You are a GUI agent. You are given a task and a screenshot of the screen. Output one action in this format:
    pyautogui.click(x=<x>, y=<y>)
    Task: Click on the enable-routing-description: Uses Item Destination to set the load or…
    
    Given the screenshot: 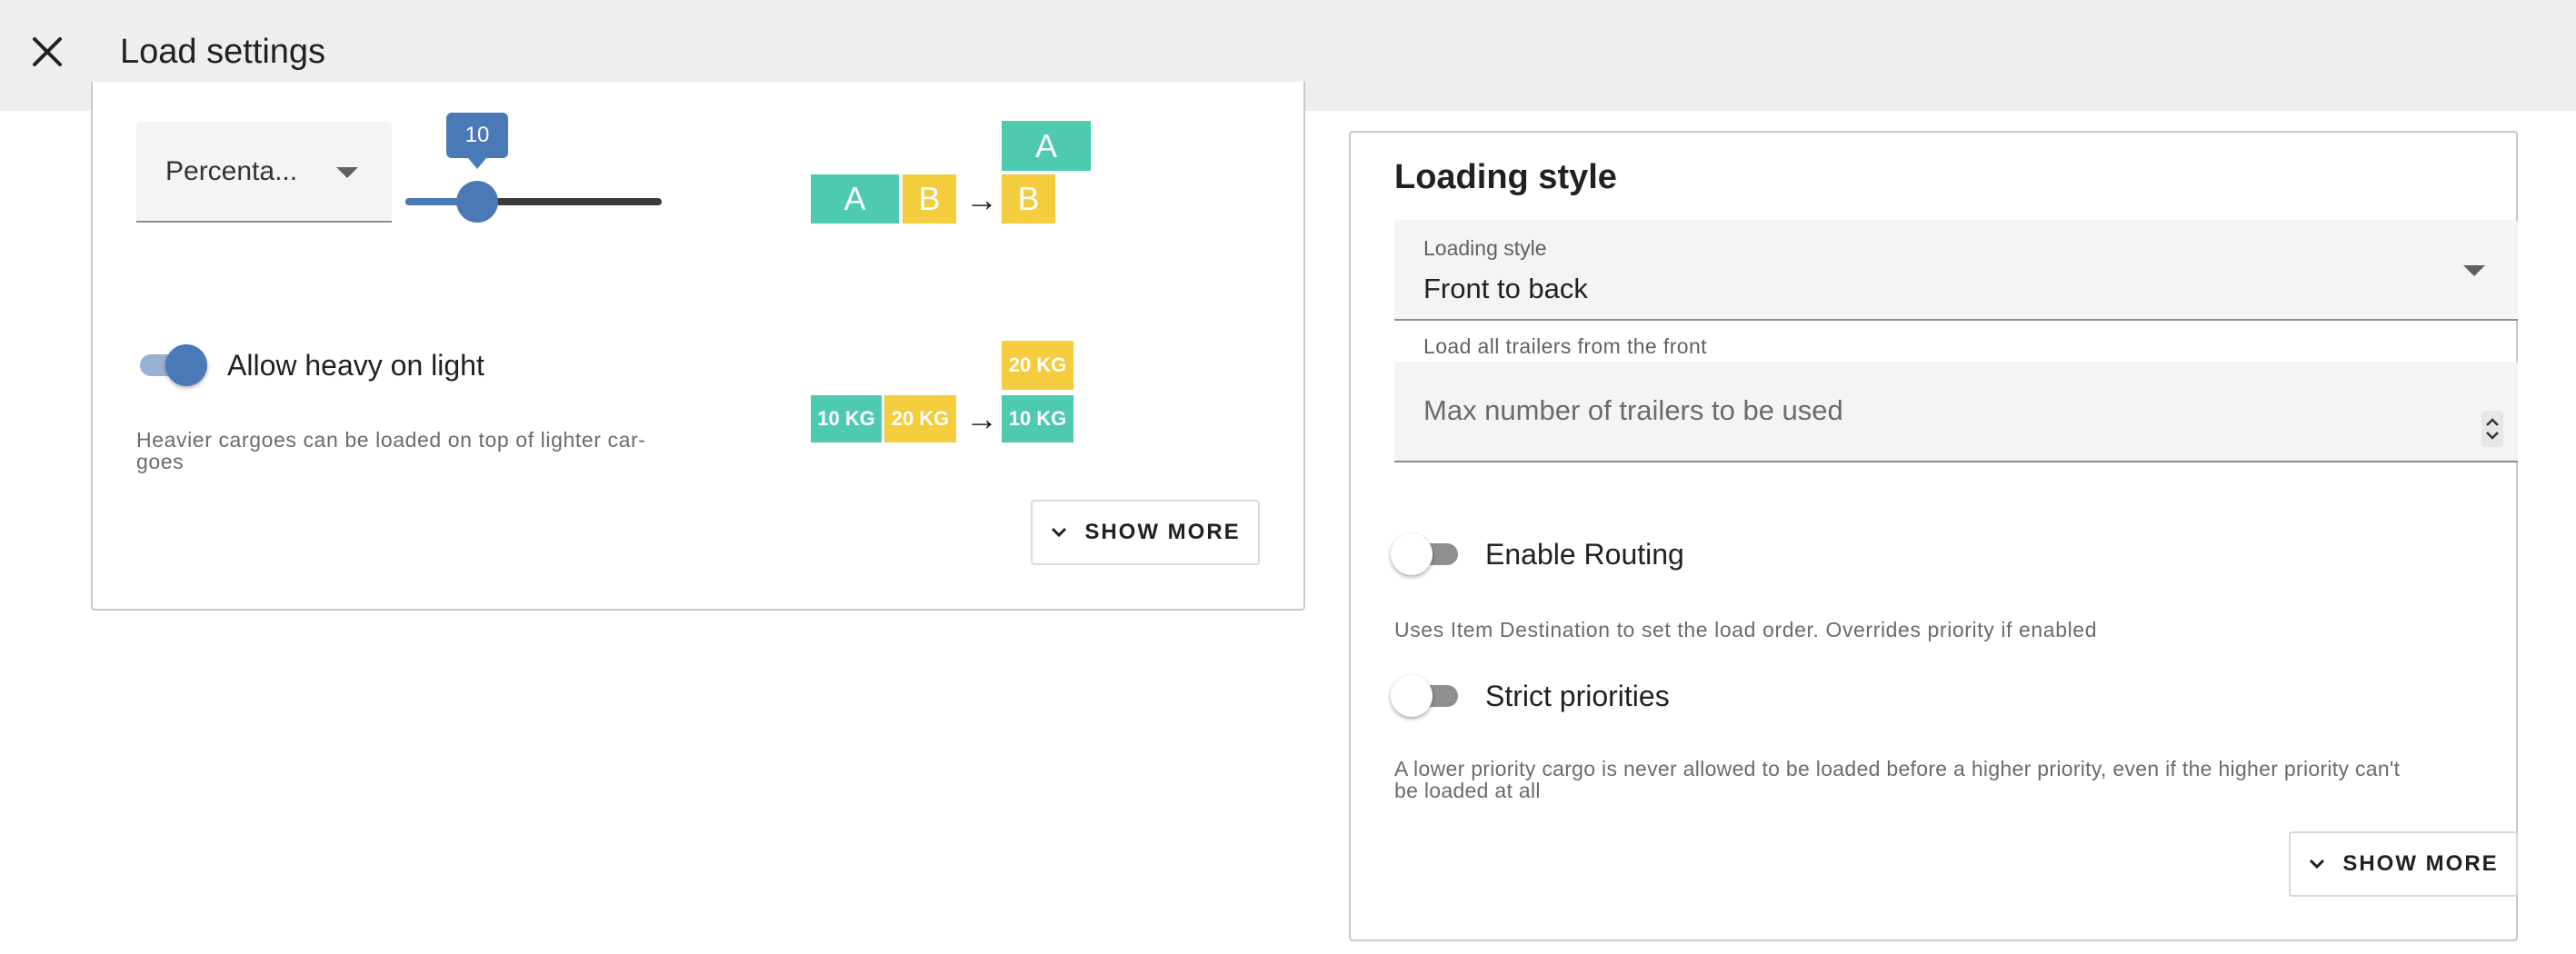 What is the action you would take?
    pyautogui.click(x=1746, y=629)
    